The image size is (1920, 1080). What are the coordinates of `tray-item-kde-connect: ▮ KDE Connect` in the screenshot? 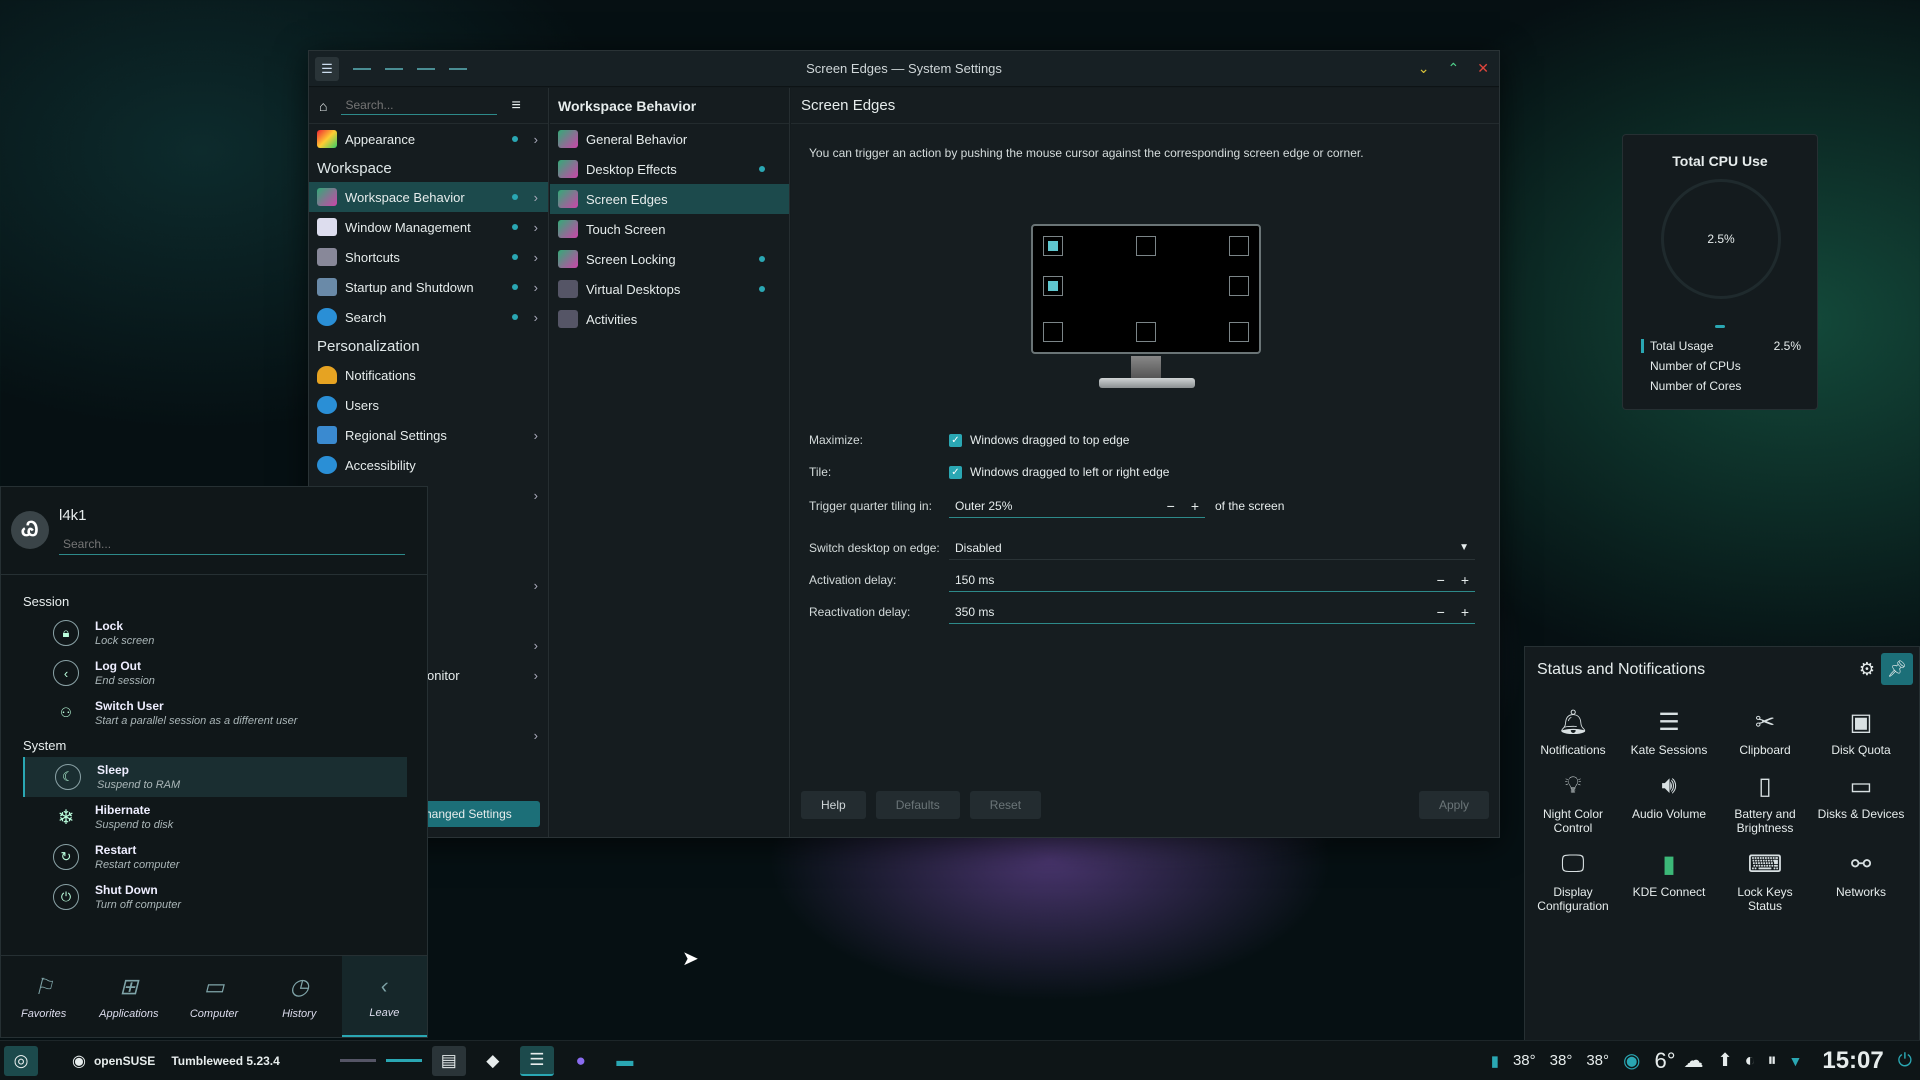 It's located at (1669, 881).